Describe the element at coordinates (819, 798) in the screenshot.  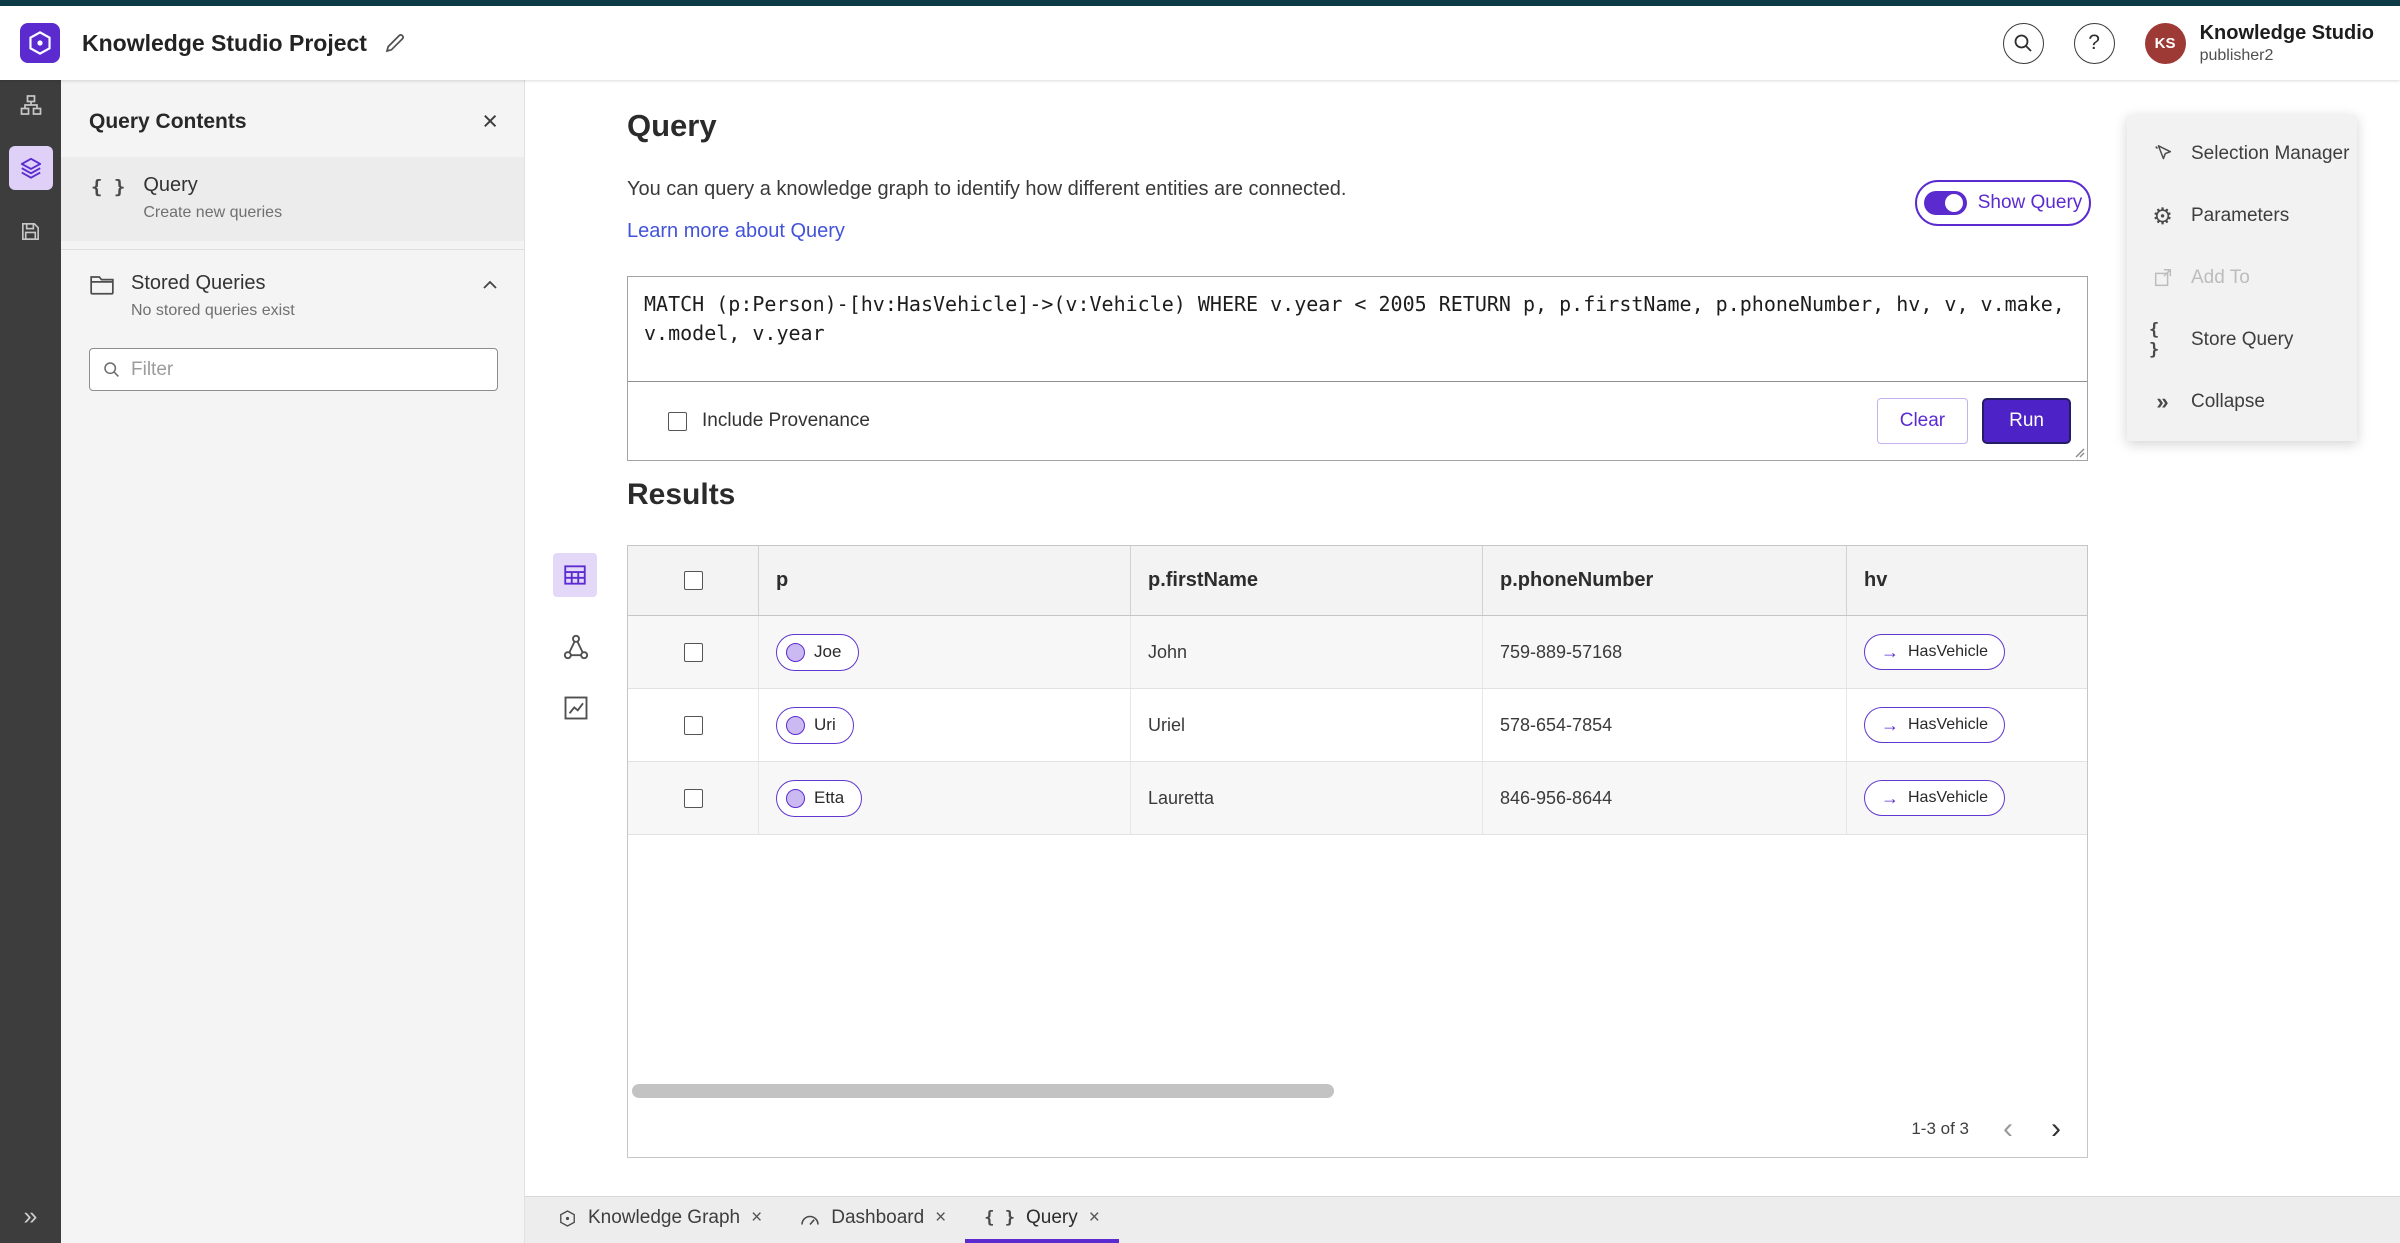
I see `entity-node-pill: Etta` at that location.